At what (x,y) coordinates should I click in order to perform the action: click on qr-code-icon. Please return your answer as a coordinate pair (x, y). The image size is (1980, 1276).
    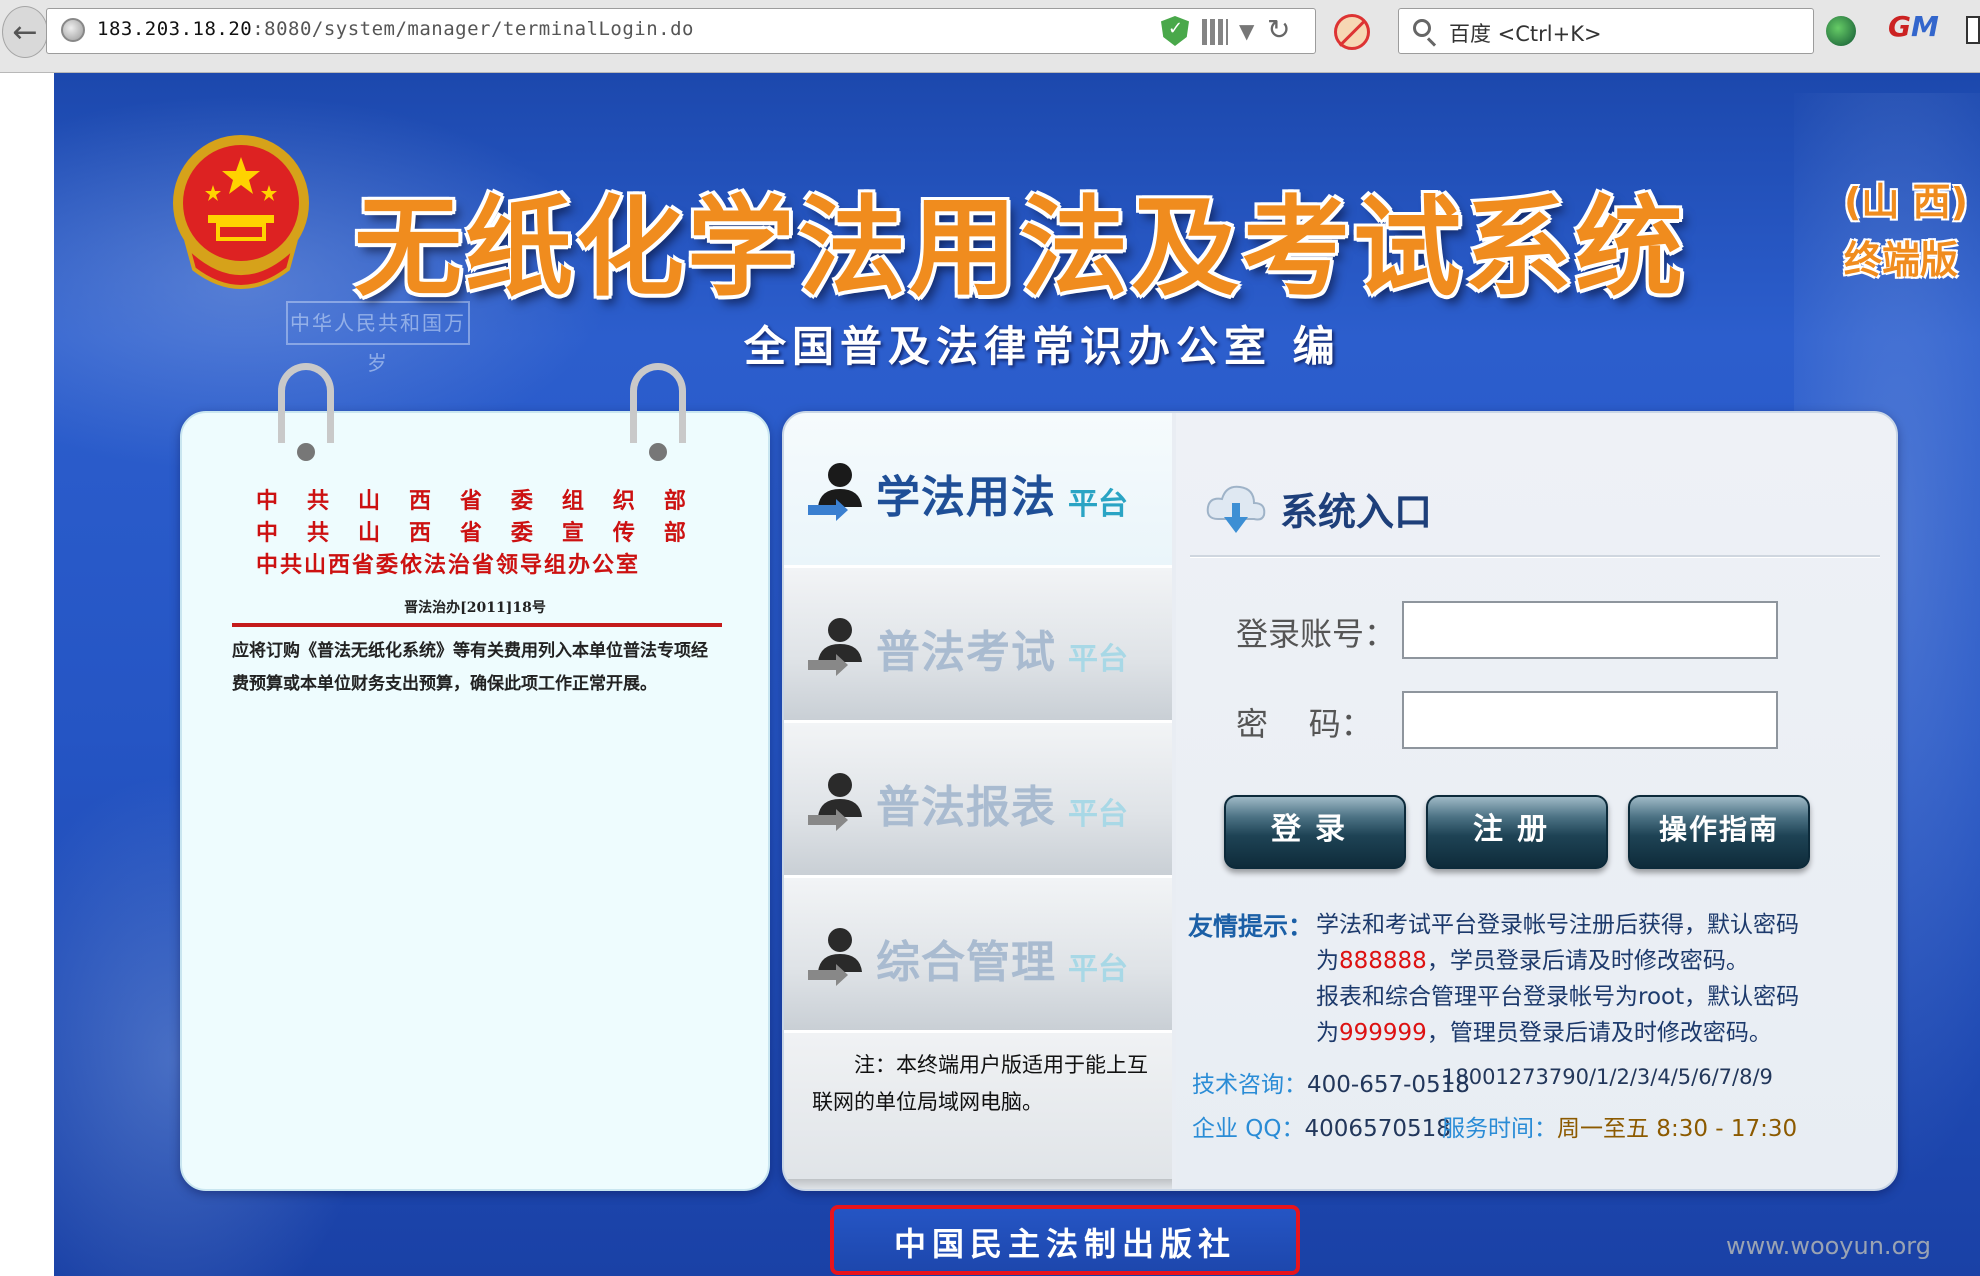
    Looking at the image, I should click on (1215, 32).